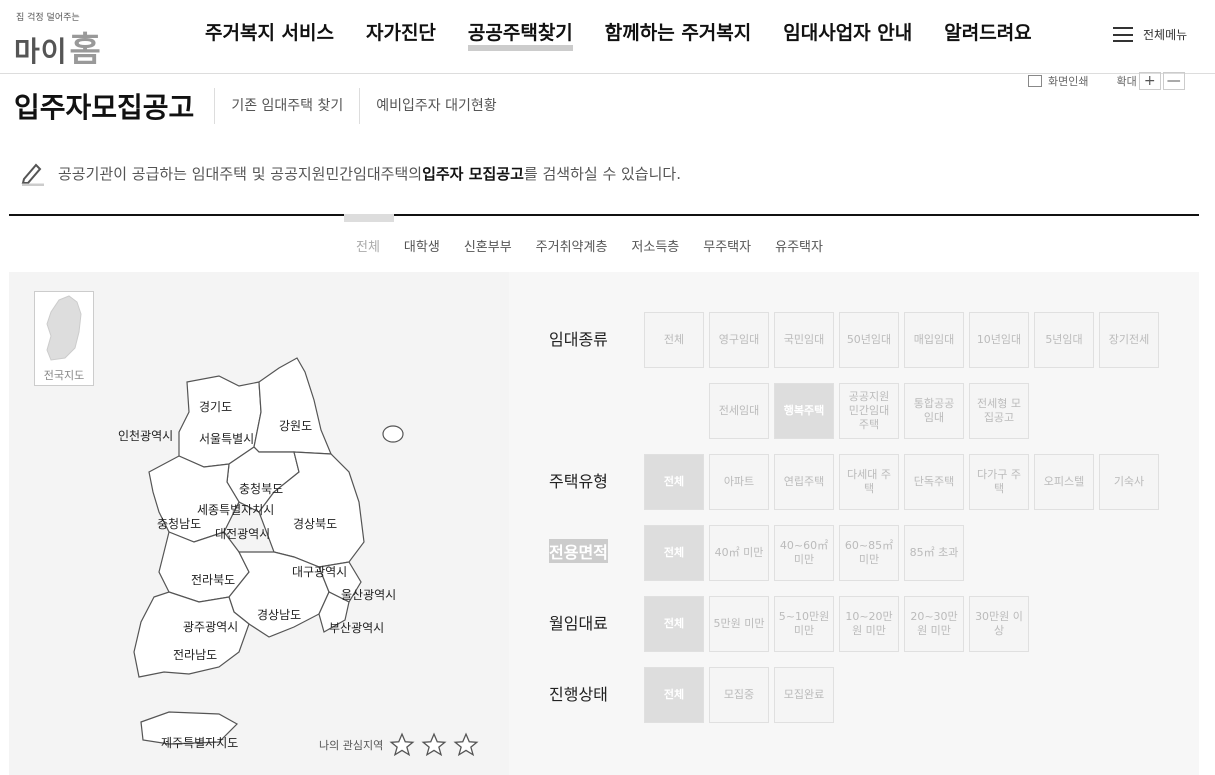 The width and height of the screenshot is (1215, 775). Describe the element at coordinates (934, 411) in the screenshot. I see `rent-type-integrated: 통합공공 임대` at that location.